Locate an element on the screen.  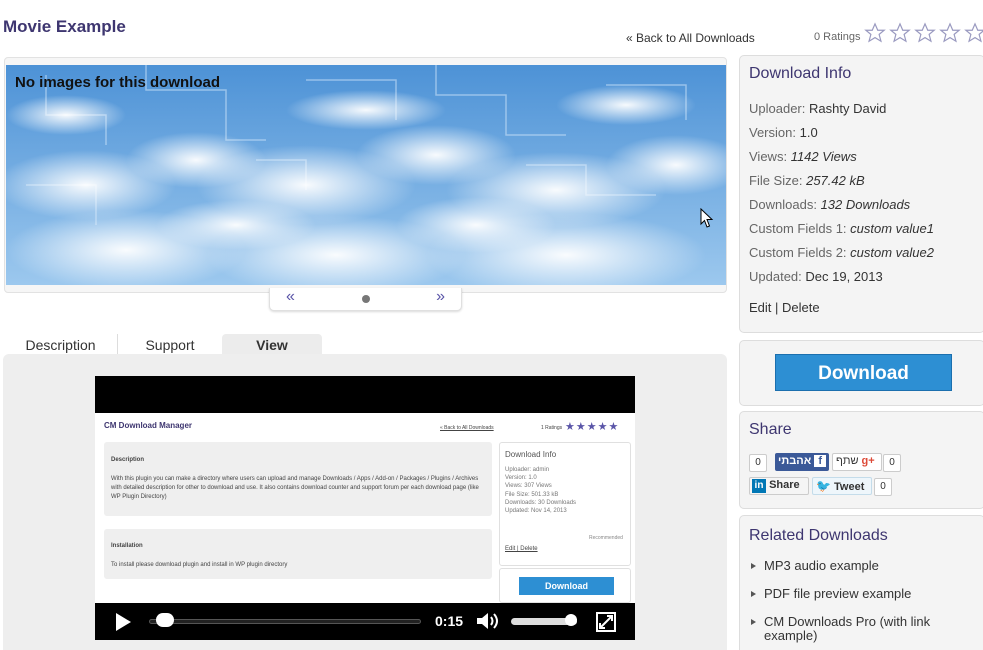
tab-description: Description is located at coordinates (61, 344).